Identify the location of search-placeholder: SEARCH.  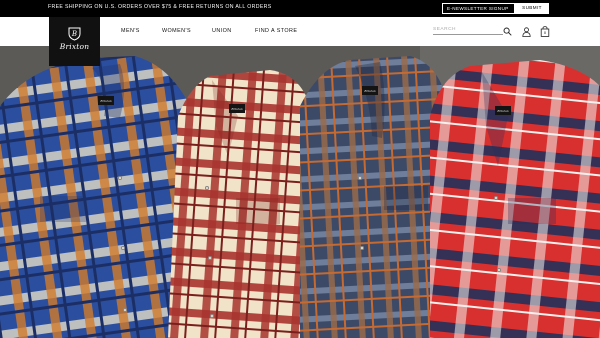
(444, 29).